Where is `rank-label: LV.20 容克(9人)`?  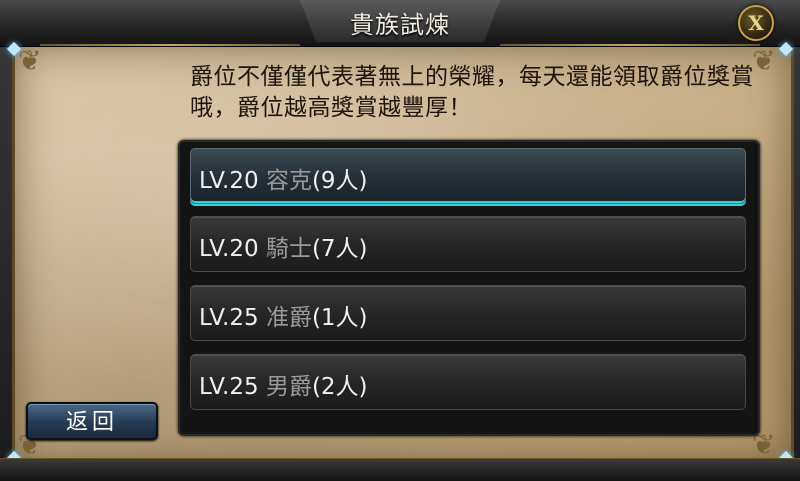
rank-label: LV.20 容克(9人) is located at coordinates (283, 178).